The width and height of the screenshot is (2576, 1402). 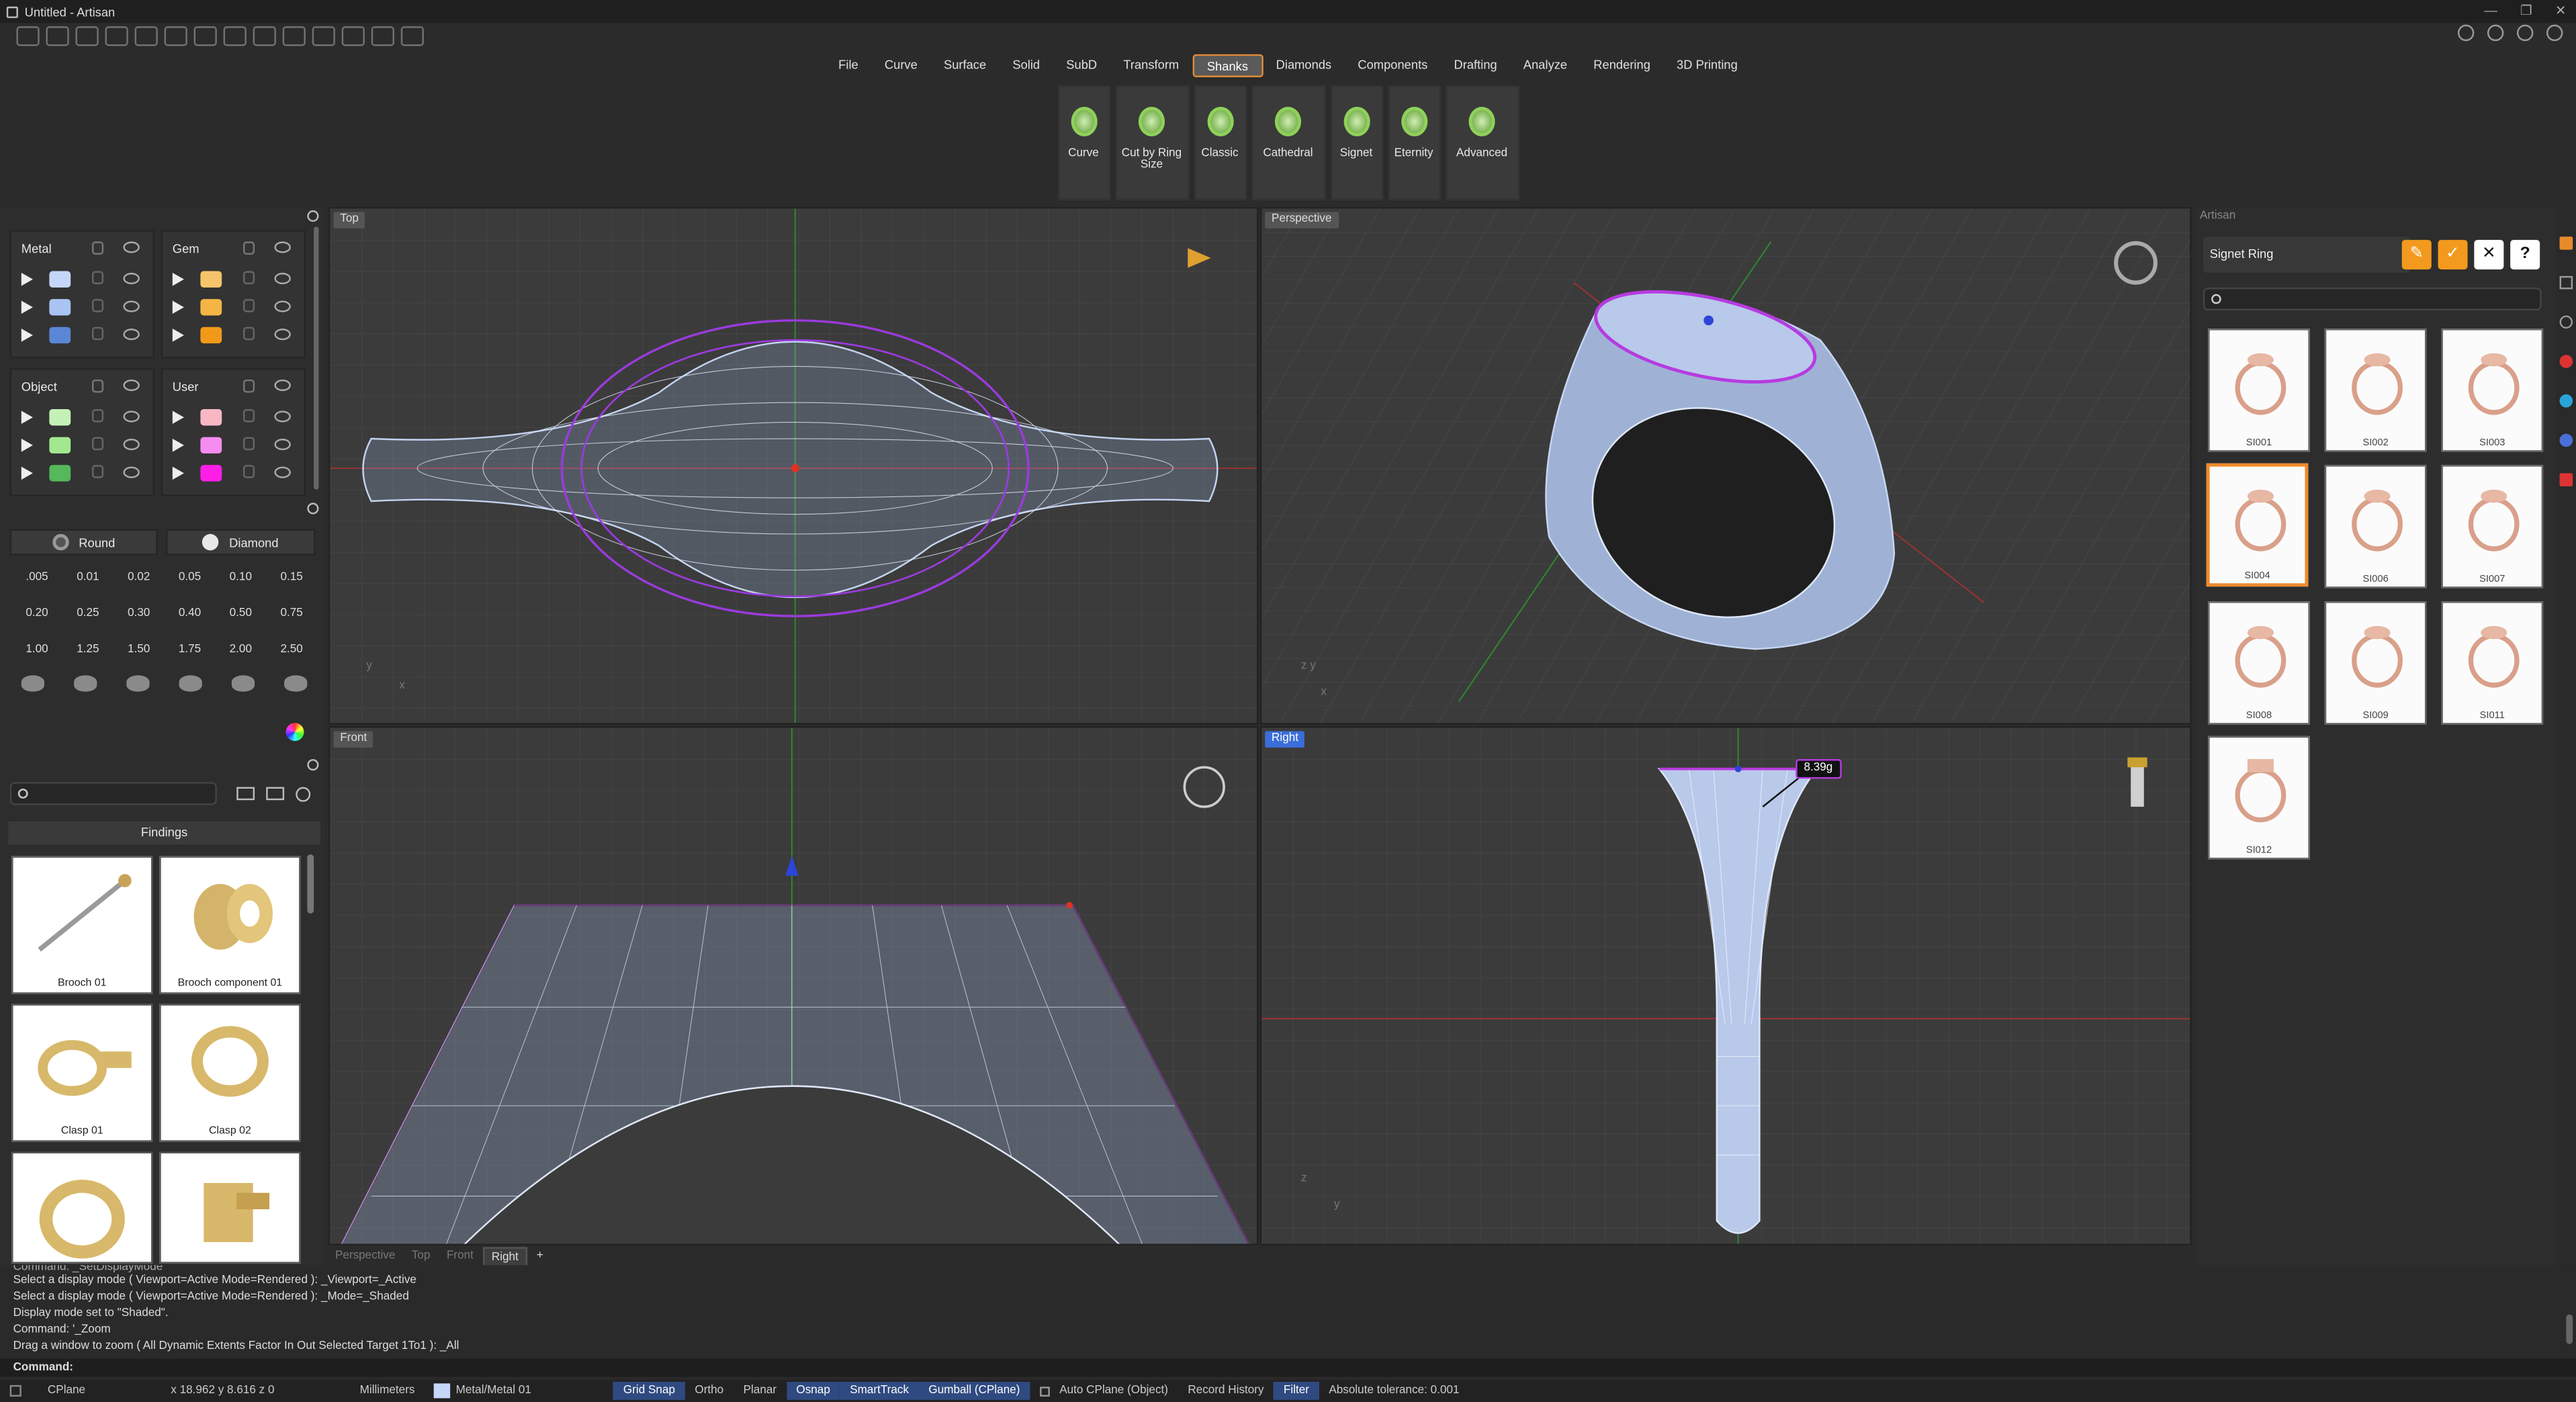 I want to click on gem-size-button: .005, so click(x=37, y=578).